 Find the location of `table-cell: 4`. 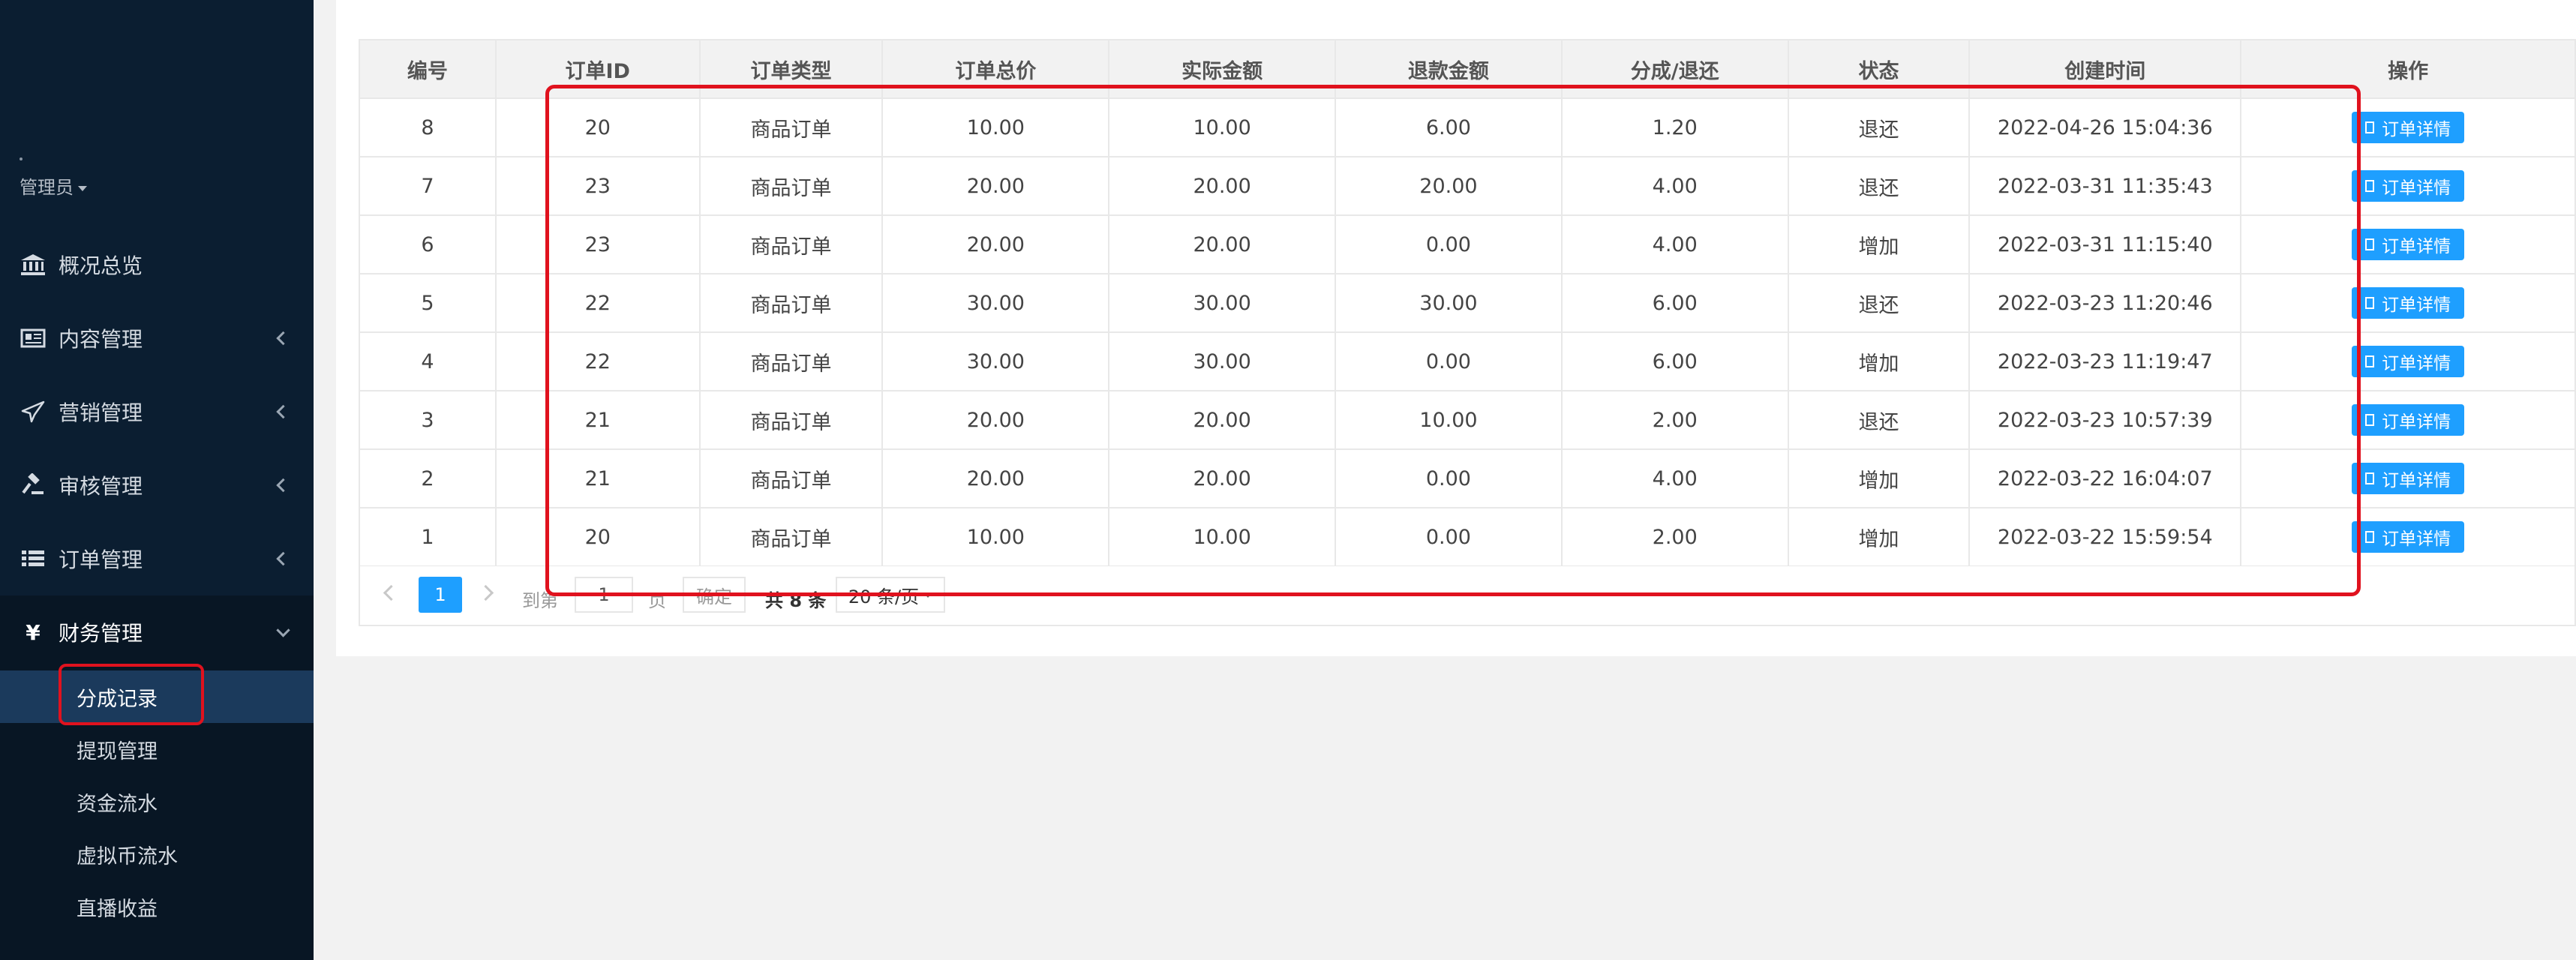

table-cell: 4 is located at coordinates (428, 362).